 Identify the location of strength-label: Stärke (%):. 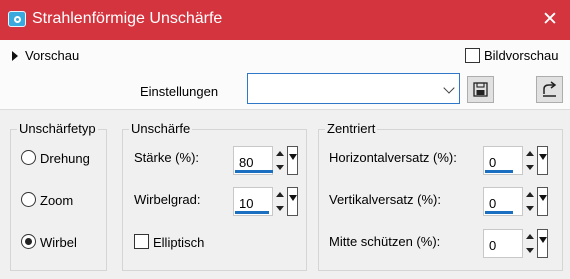
(167, 157).